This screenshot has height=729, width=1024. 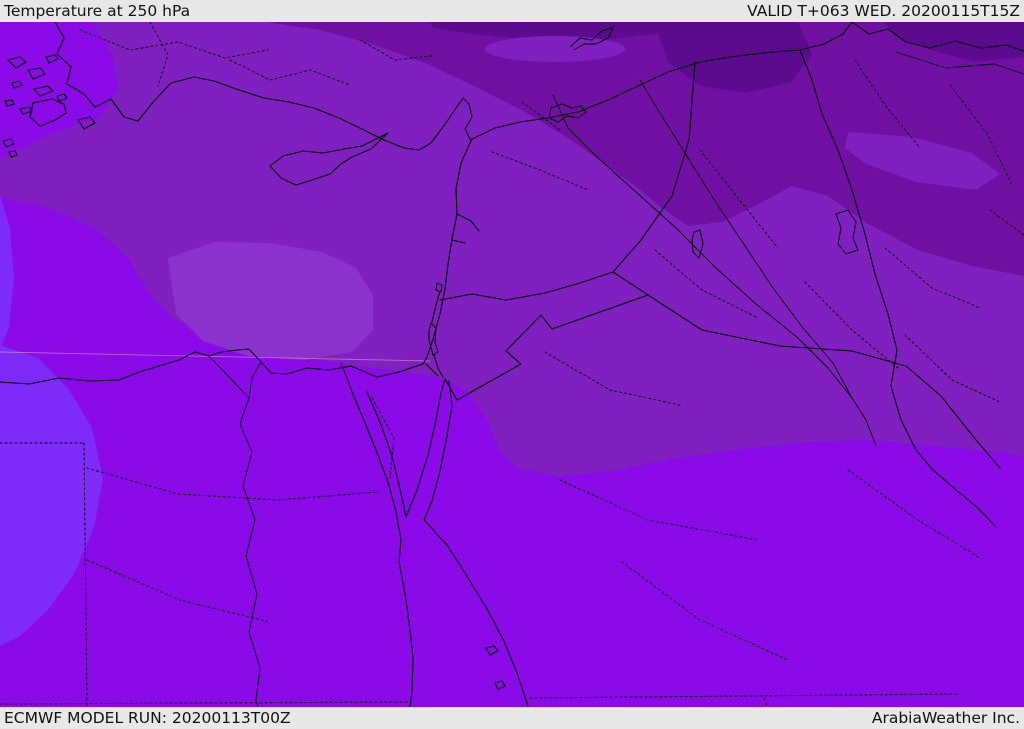 I want to click on page-title: Temperature at 250 hPa, so click(x=97, y=11).